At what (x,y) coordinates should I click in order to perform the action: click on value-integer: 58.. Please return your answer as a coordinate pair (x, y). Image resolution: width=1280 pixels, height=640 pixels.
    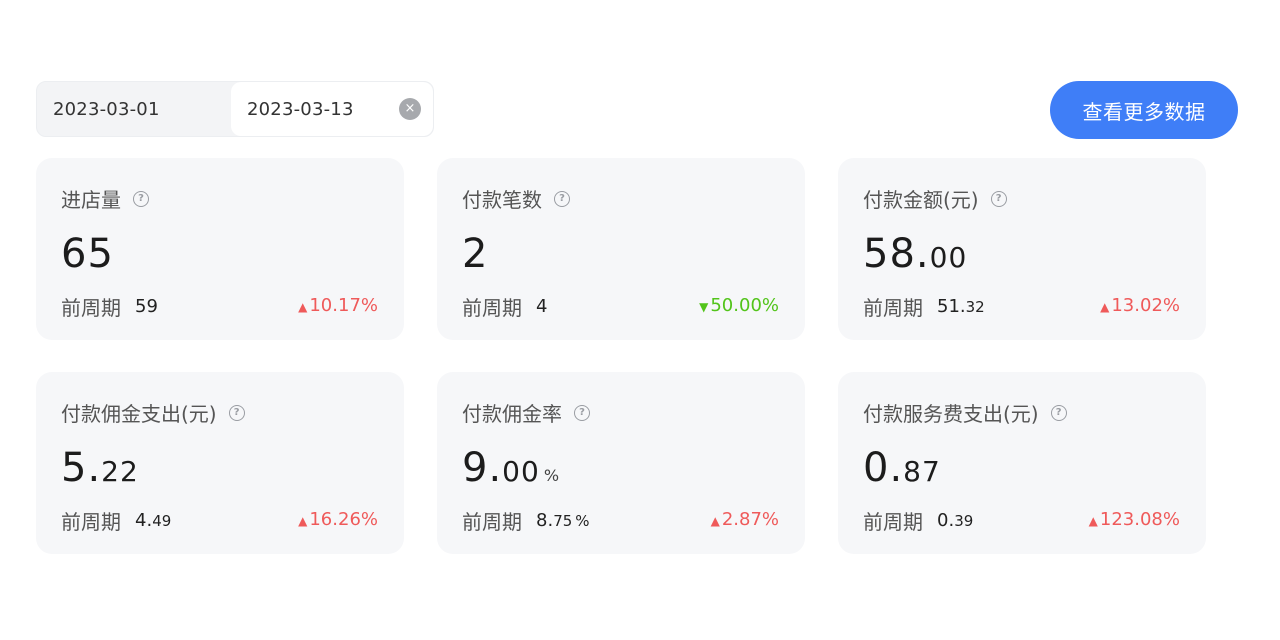
    Looking at the image, I should click on (896, 254).